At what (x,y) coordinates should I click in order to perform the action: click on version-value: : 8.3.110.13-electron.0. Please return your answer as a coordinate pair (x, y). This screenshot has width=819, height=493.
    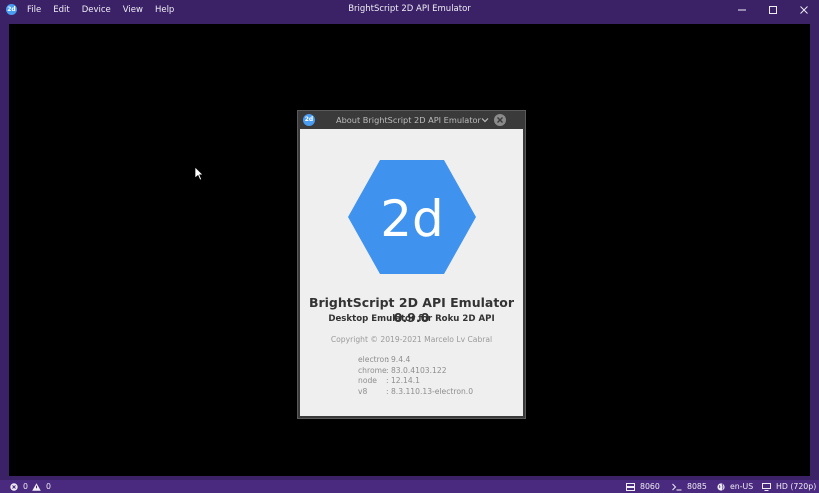
    Looking at the image, I should click on (430, 391).